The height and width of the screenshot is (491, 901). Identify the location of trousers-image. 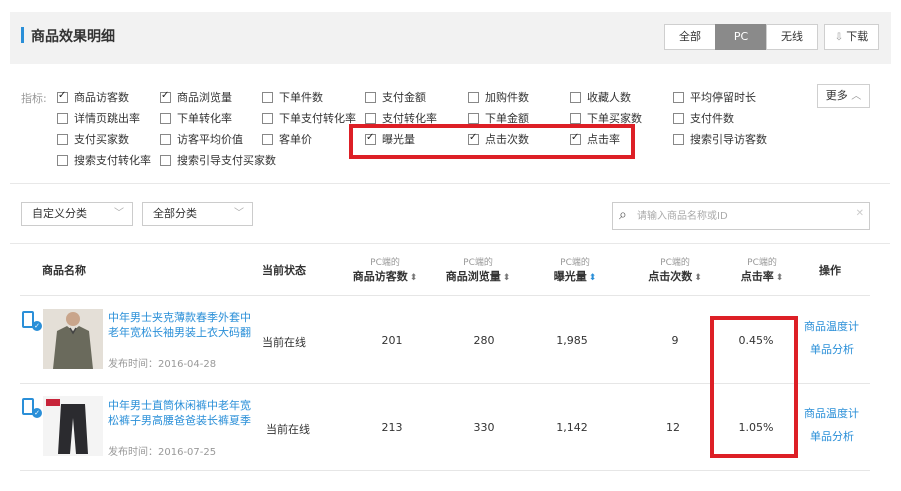
(73, 426).